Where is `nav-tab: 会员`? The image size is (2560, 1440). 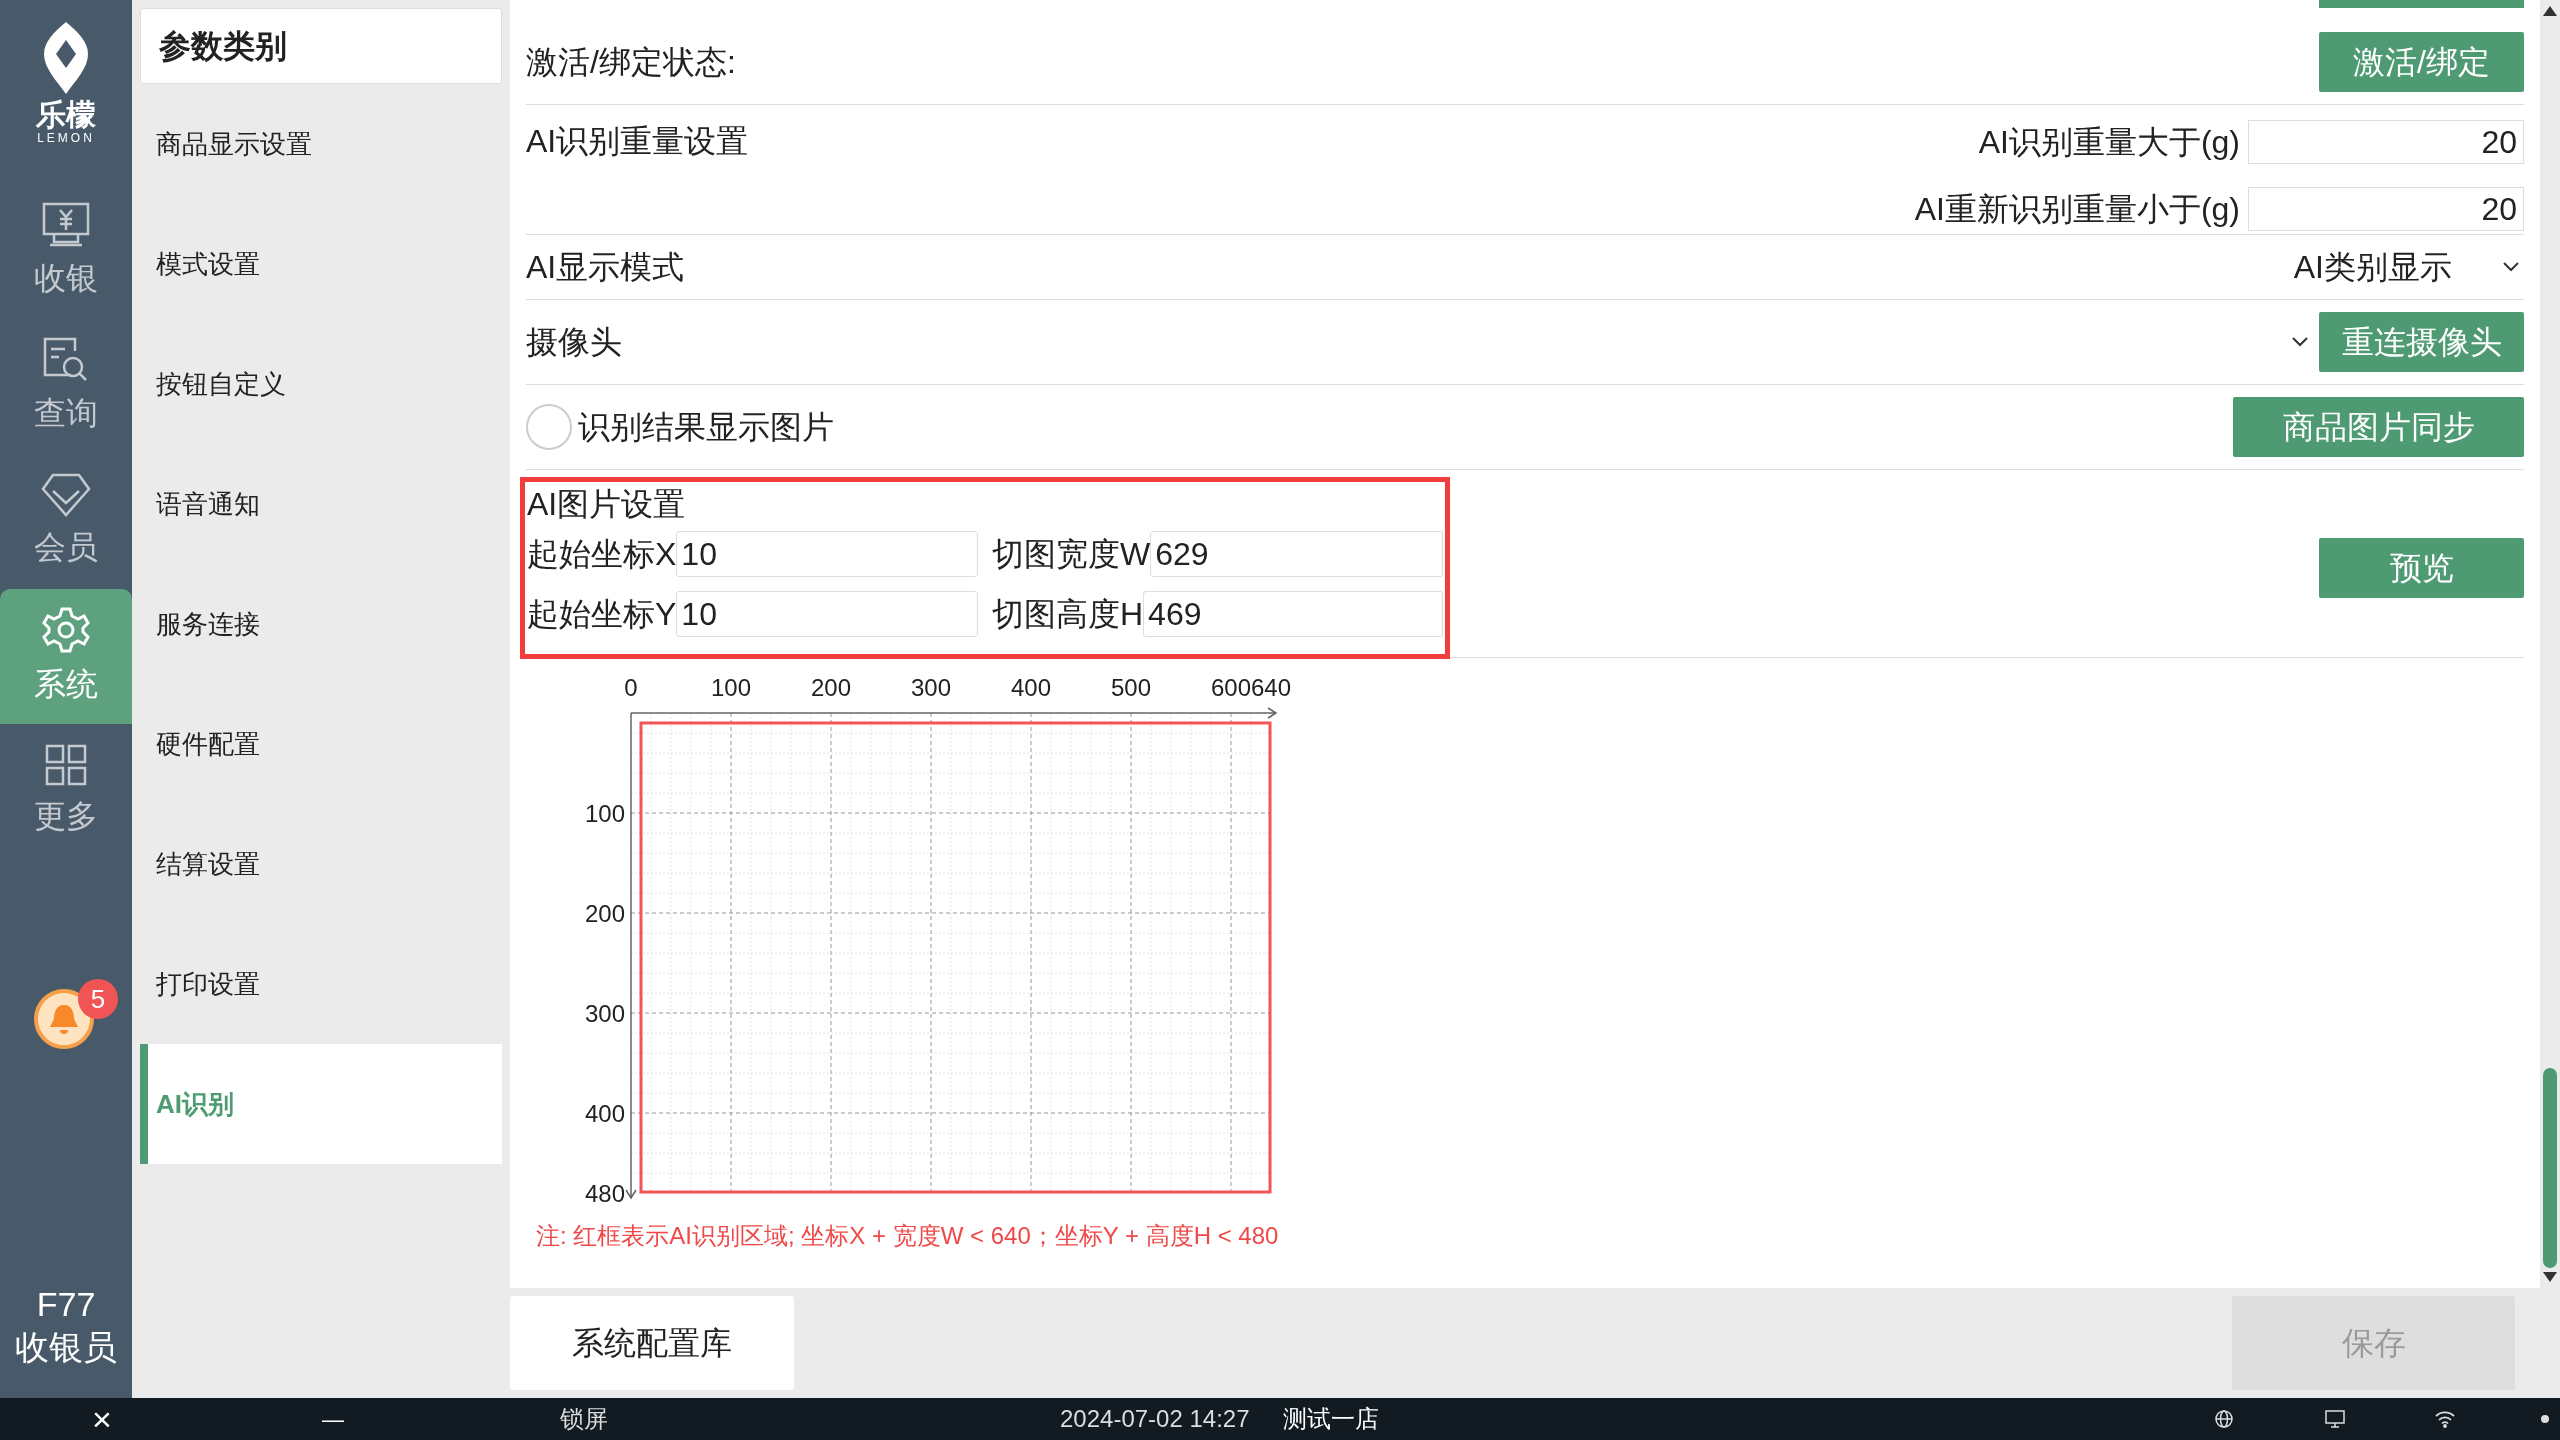 nav-tab: 会员 is located at coordinates (66, 521).